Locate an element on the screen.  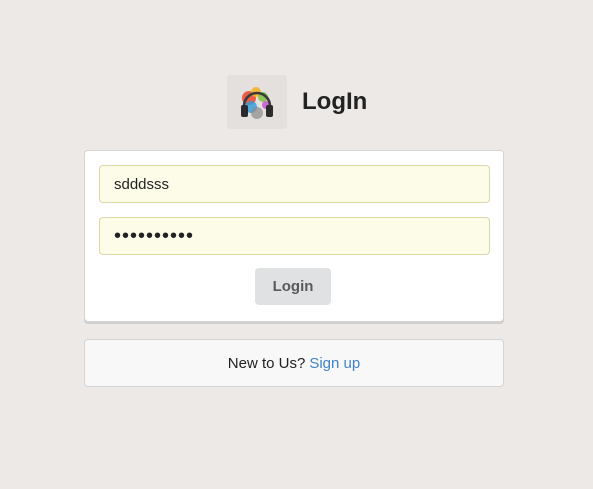
signup-message: New to Us? Sign up is located at coordinates (294, 363).